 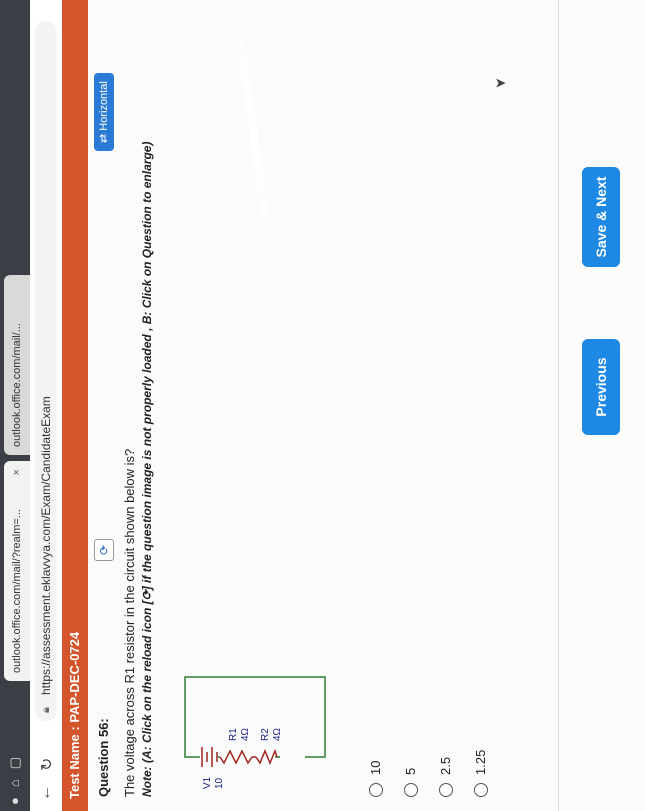 I want to click on r1-value: 4Ω, so click(x=245, y=734).